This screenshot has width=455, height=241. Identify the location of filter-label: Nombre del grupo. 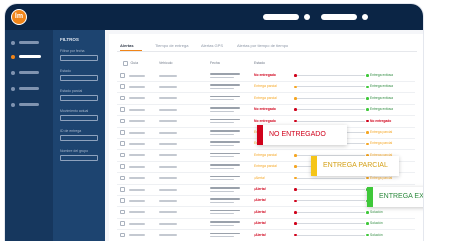
(74, 151).